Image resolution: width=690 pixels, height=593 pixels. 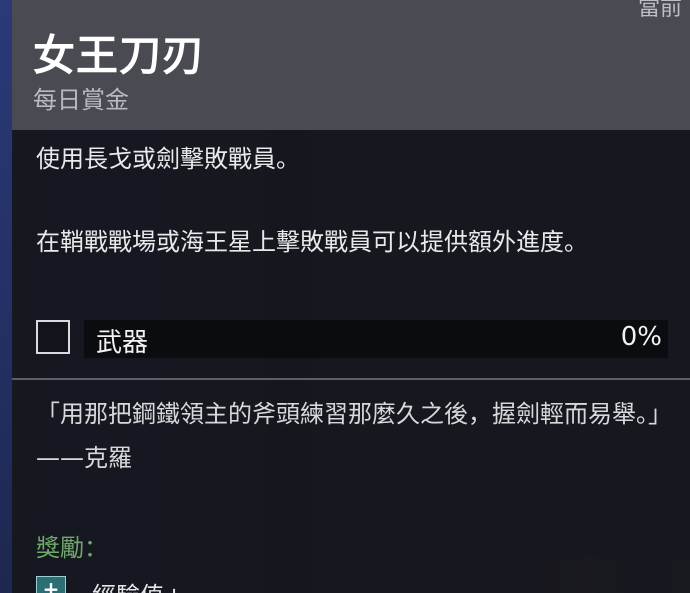 What do you see at coordinates (641, 337) in the screenshot?
I see `objective-percent: 0%` at bounding box center [641, 337].